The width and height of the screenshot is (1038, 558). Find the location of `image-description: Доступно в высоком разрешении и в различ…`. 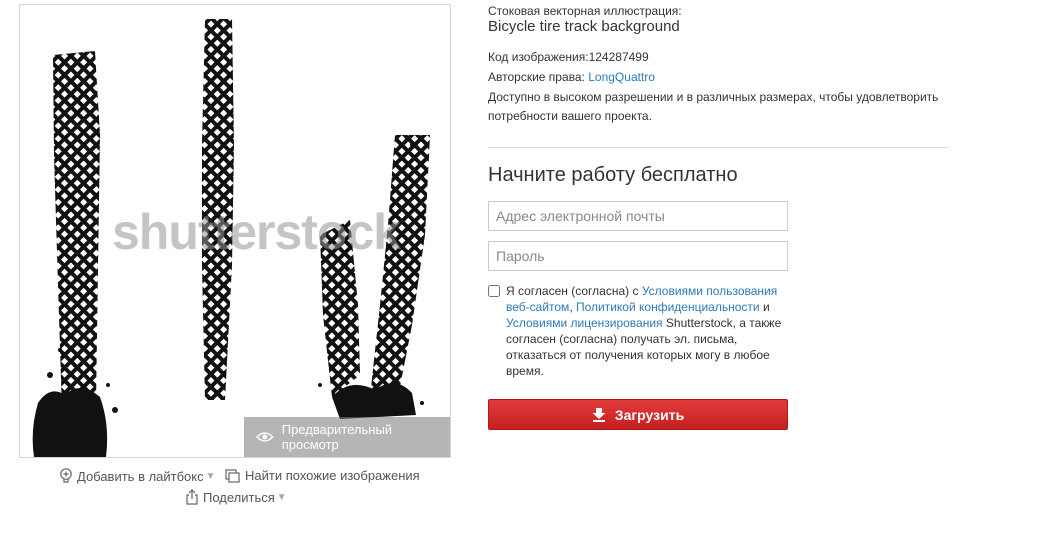

image-description: Доступно в высоком разрешении и в различ… is located at coordinates (713, 106).